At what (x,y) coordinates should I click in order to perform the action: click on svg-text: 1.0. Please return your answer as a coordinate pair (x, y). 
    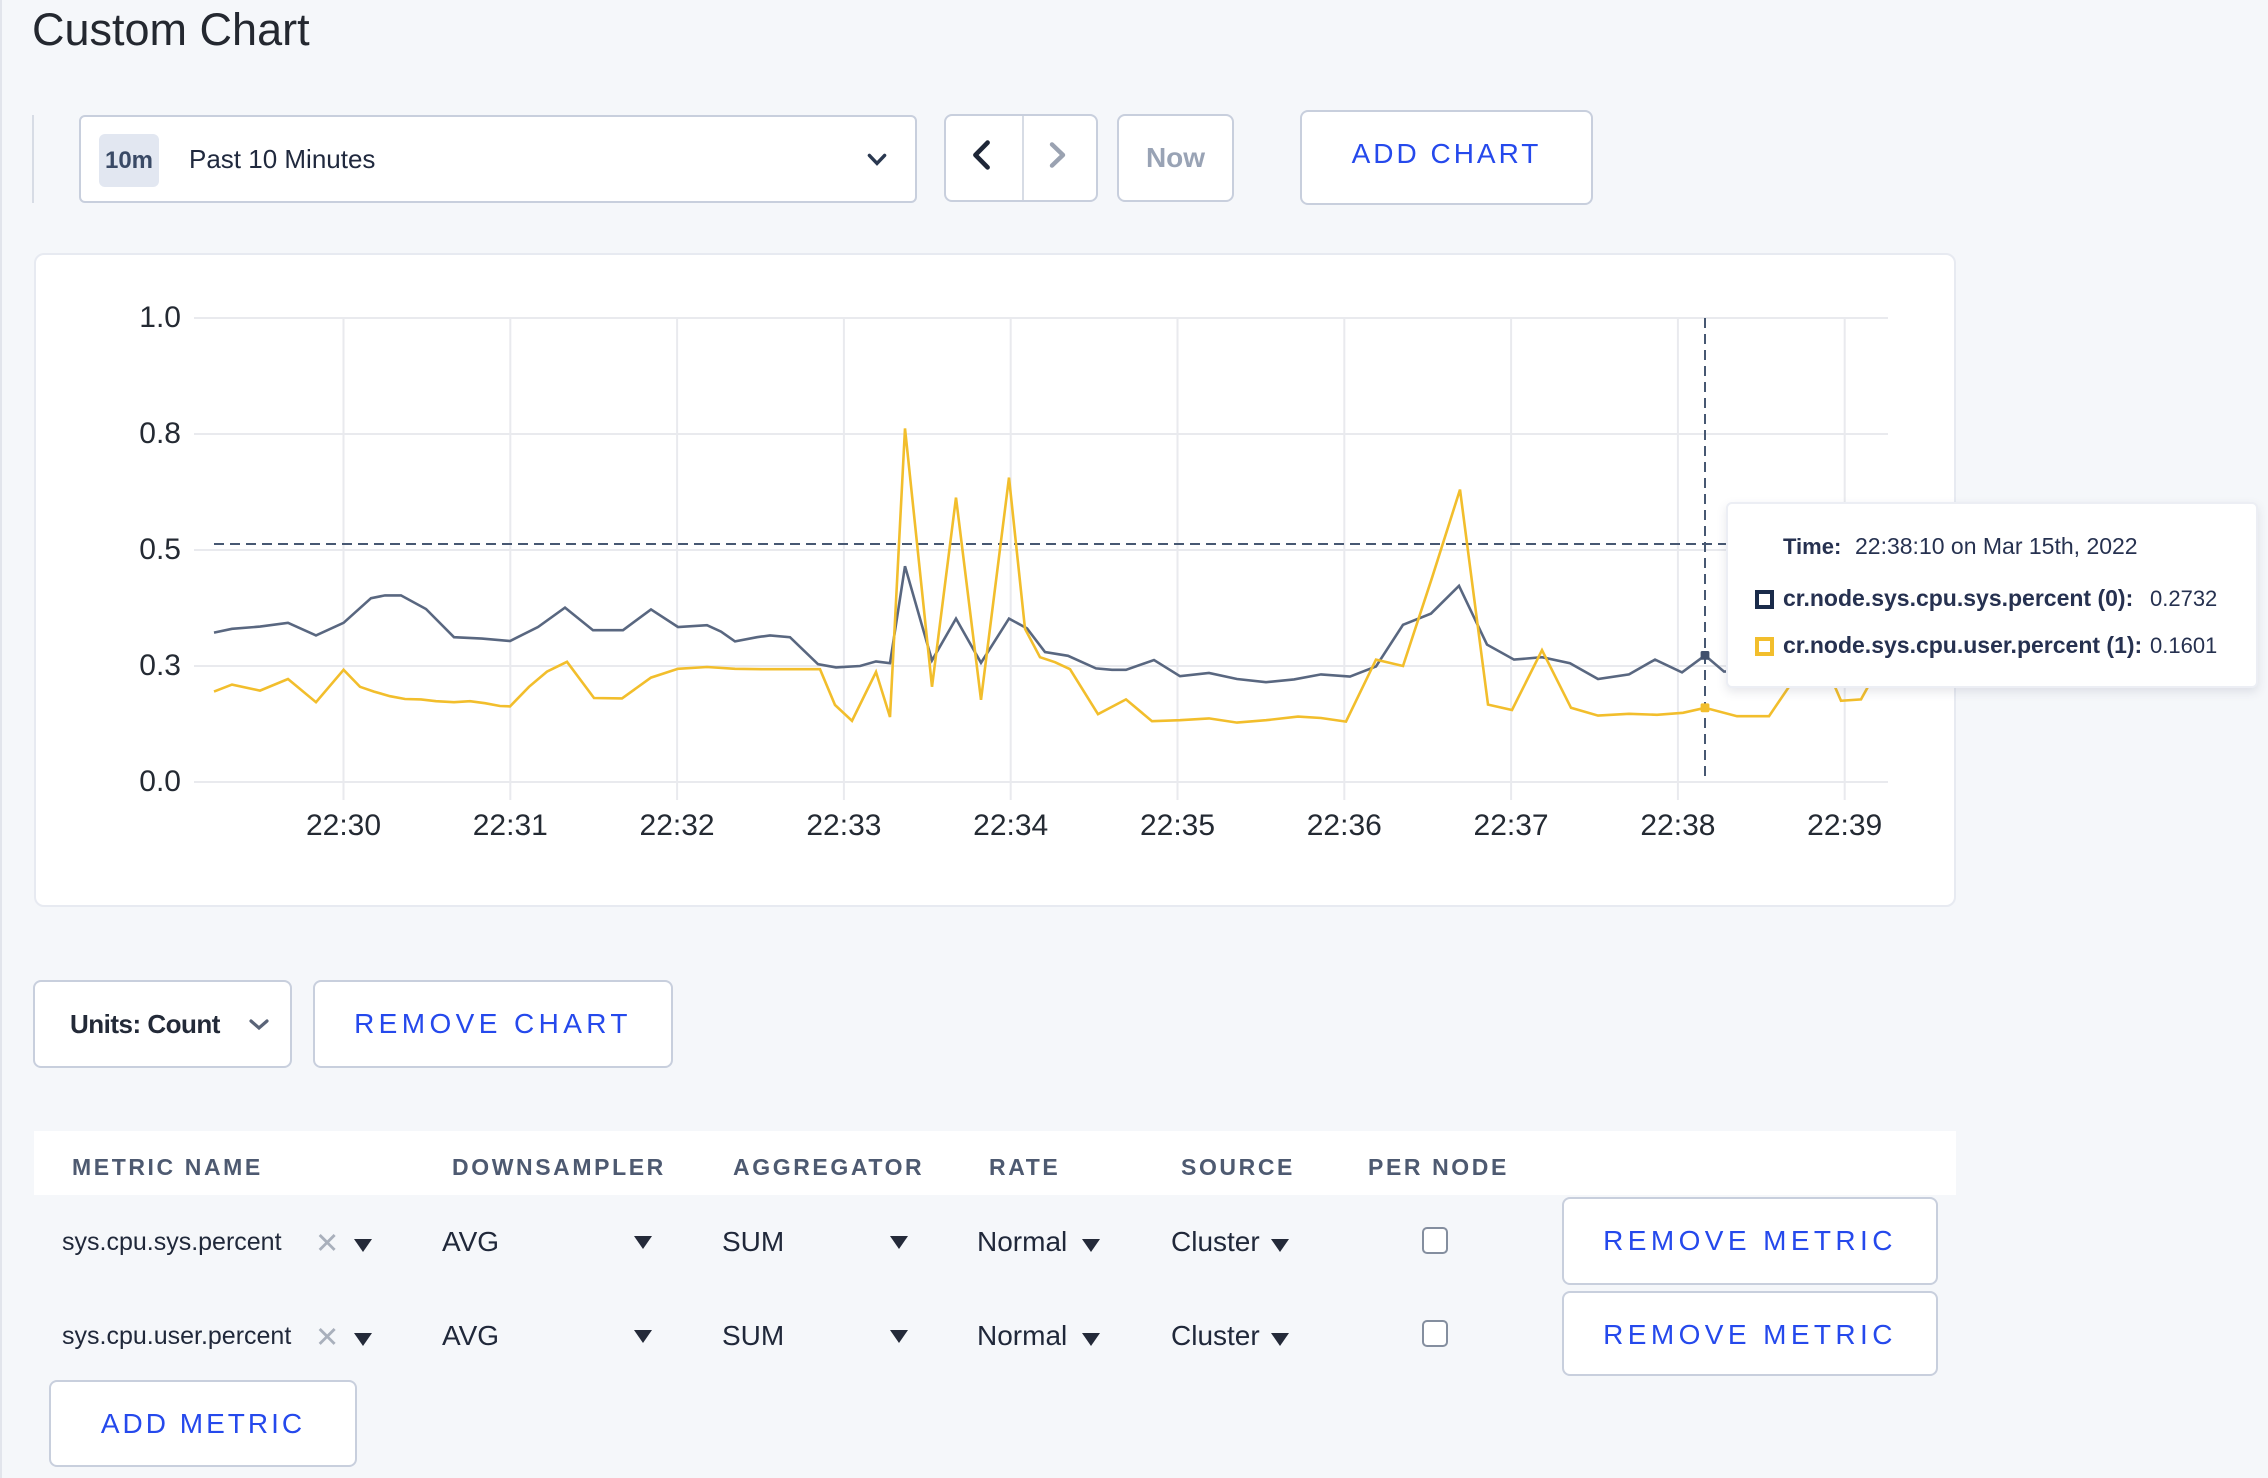
    Looking at the image, I should click on (160, 317).